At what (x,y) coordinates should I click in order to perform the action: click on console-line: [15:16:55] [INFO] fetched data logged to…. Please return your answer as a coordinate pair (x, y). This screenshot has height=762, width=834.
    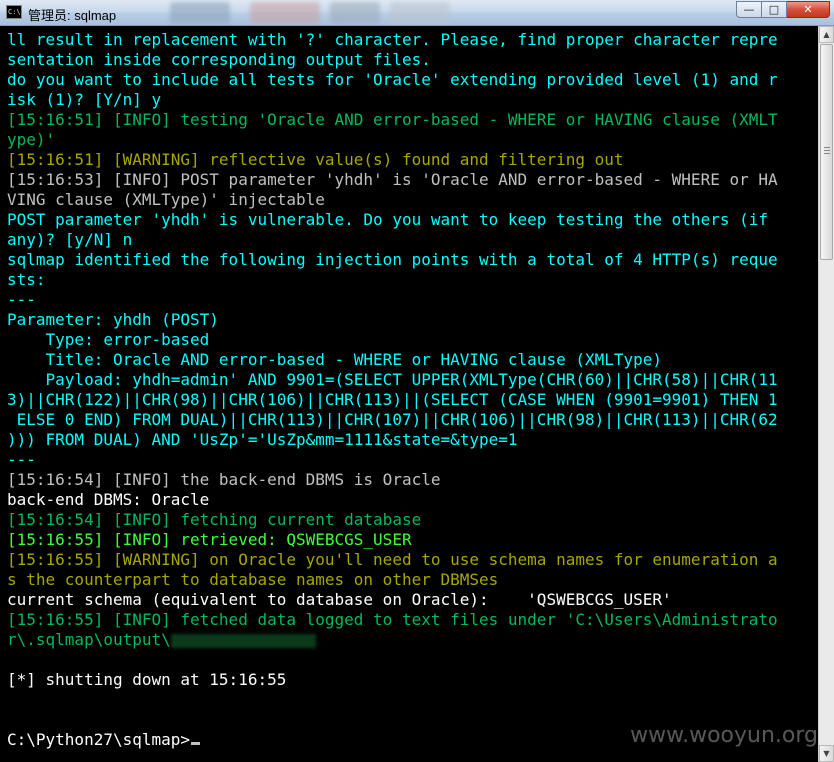
    Looking at the image, I should click on (392, 619).